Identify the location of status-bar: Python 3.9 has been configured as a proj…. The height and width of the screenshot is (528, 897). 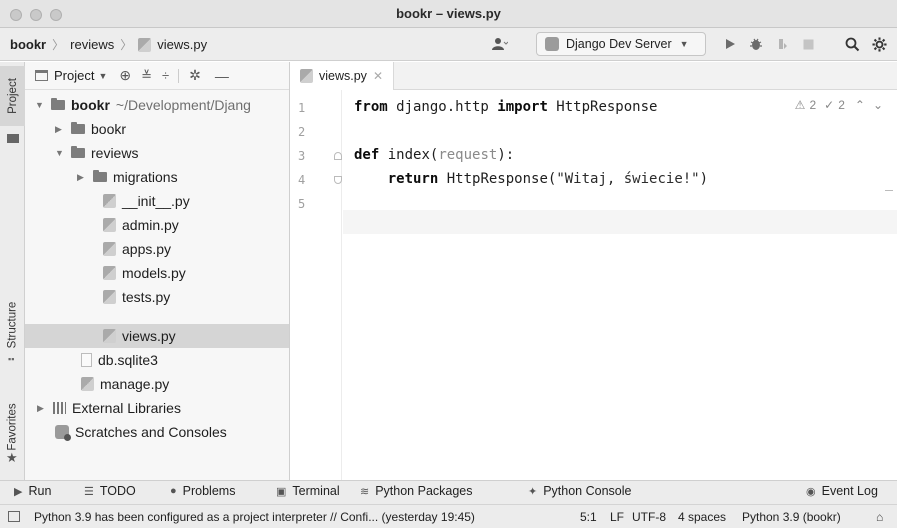
(448, 516).